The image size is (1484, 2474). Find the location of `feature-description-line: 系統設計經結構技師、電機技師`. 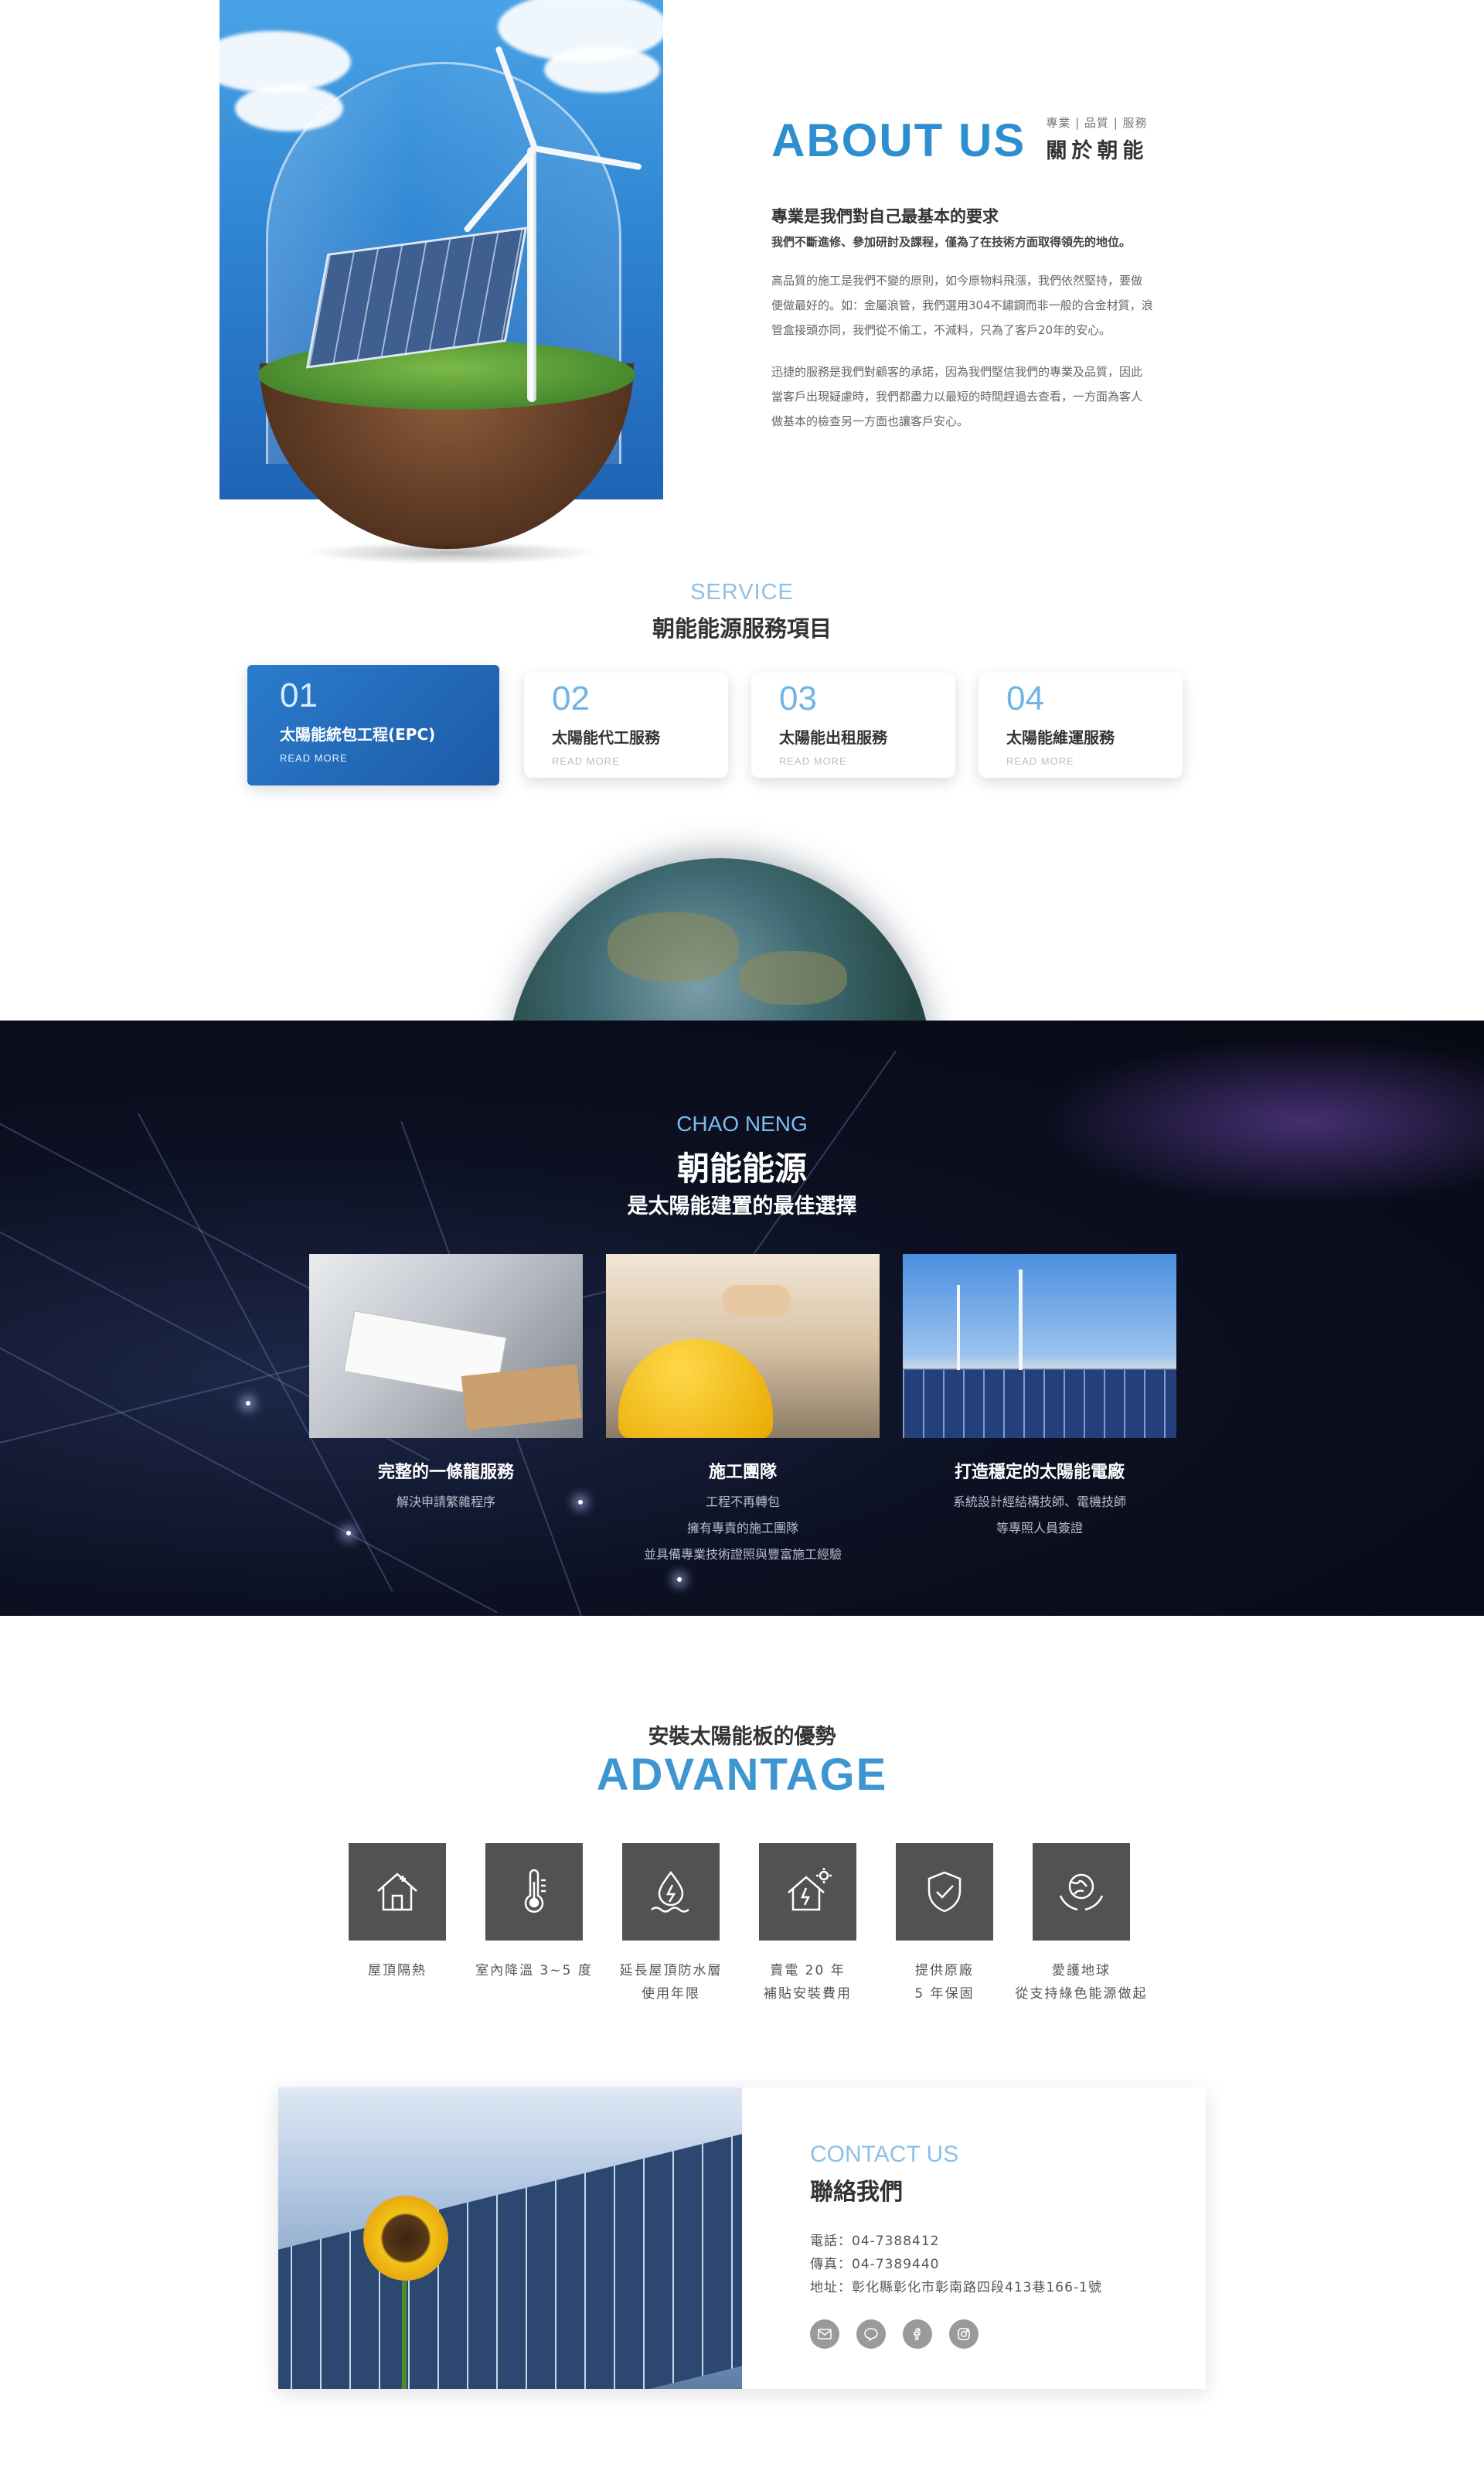

feature-description-line: 系統設計經結構技師、電機技師 is located at coordinates (1039, 1501).